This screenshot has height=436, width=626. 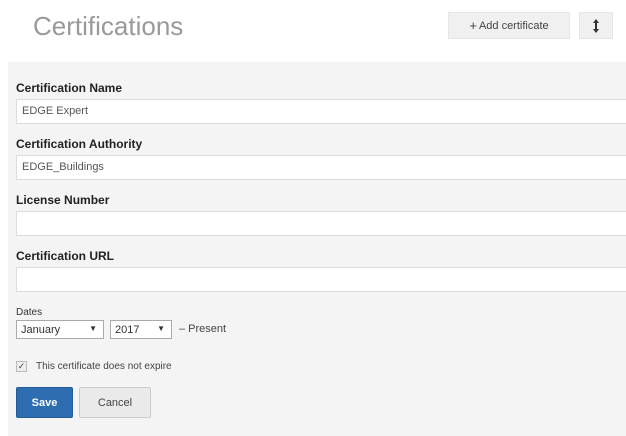 I want to click on year-value: 2017, so click(x=127, y=329).